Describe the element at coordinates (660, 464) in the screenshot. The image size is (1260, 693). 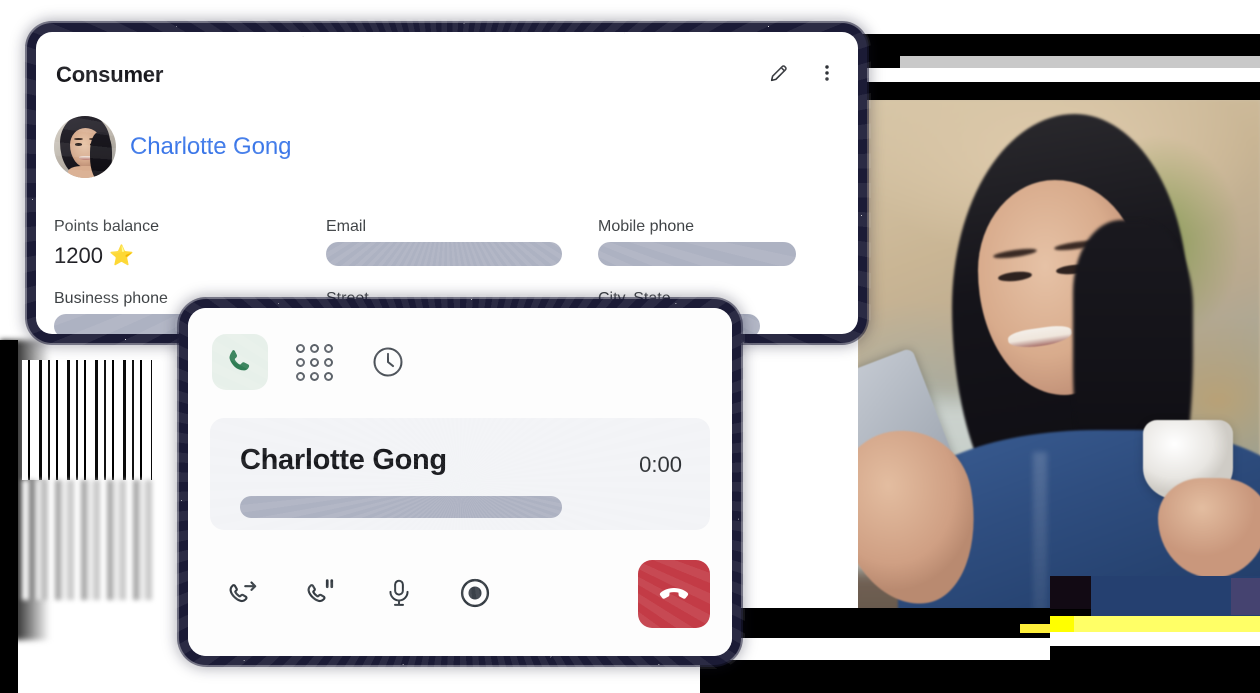
I see `call-duration: 0:00` at that location.